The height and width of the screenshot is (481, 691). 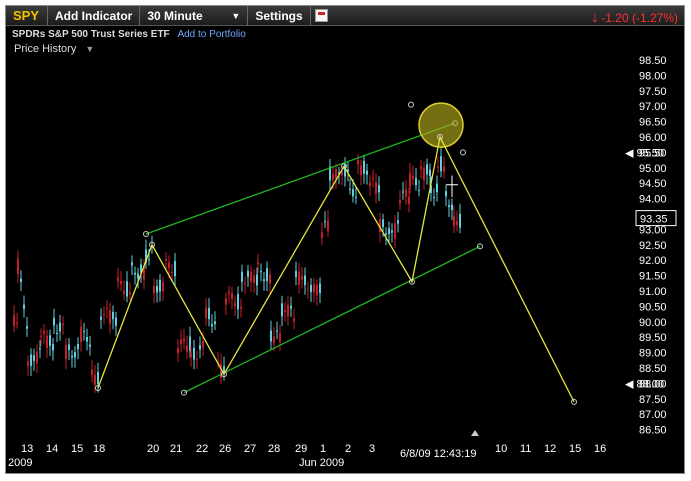 I want to click on y-tick-label: 86.50, so click(x=653, y=431).